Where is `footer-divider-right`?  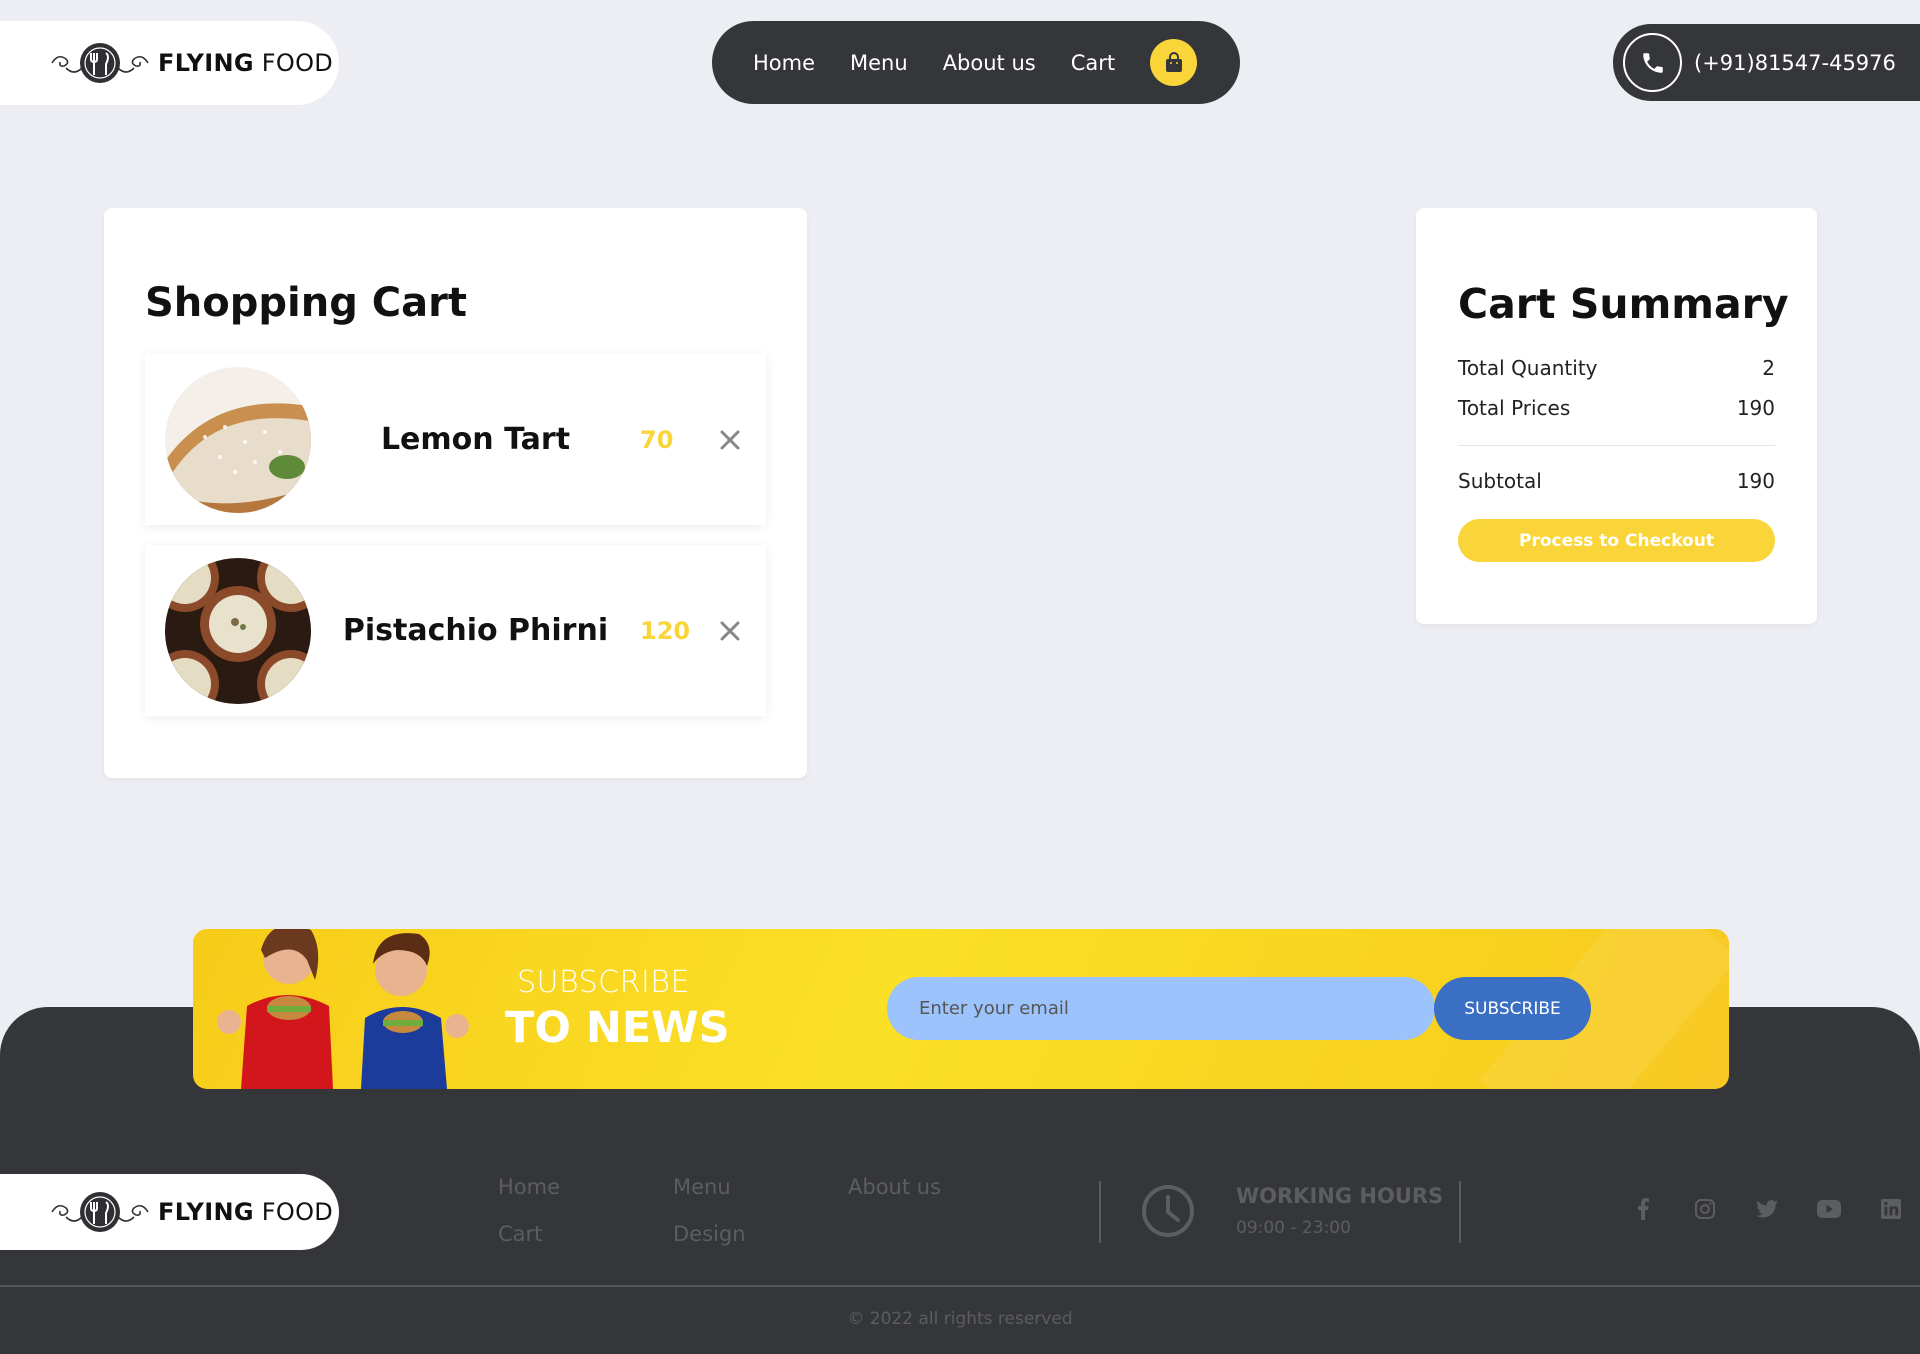
footer-divider-right is located at coordinates (1460, 1212).